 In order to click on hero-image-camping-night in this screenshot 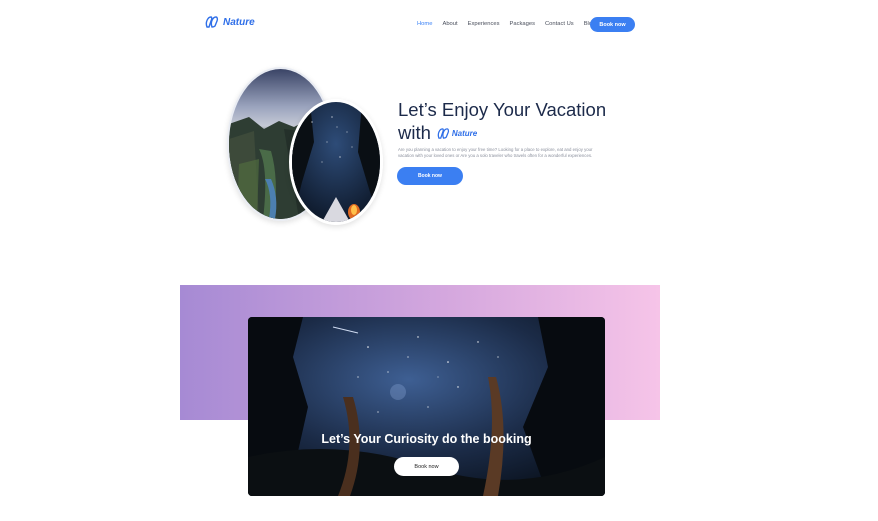, I will do `click(336, 162)`.